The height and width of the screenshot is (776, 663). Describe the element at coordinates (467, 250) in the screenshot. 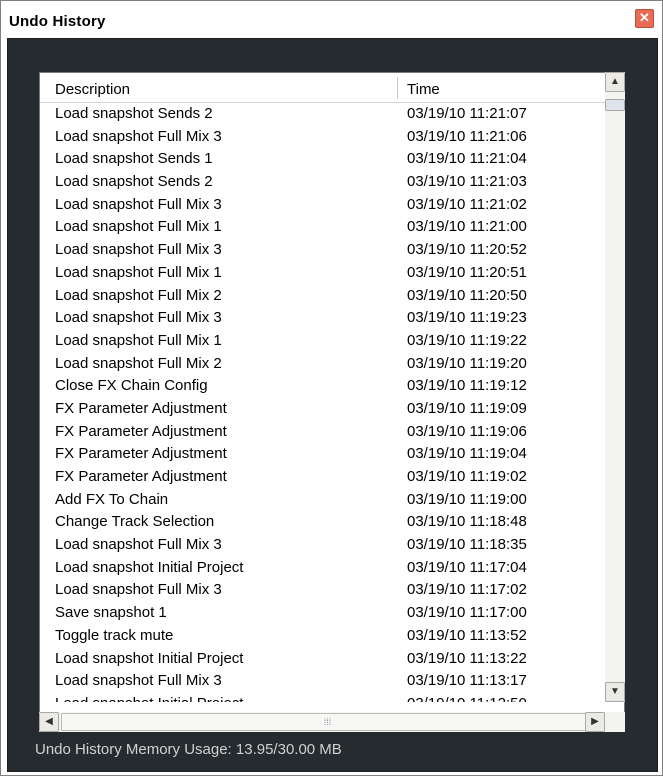

I see `row-time: 03/19/10 11:20:52` at that location.